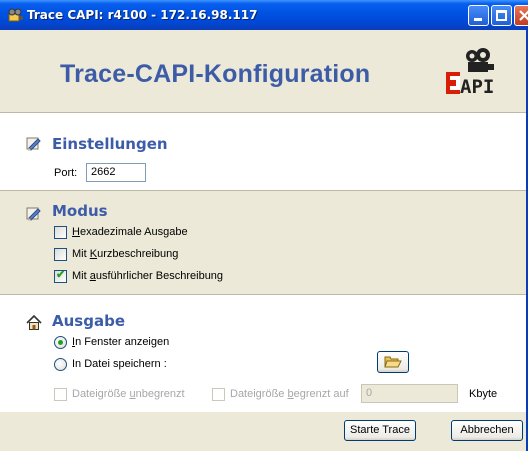  Describe the element at coordinates (487, 430) in the screenshot. I see `cancel-button: Abbrechen` at that location.